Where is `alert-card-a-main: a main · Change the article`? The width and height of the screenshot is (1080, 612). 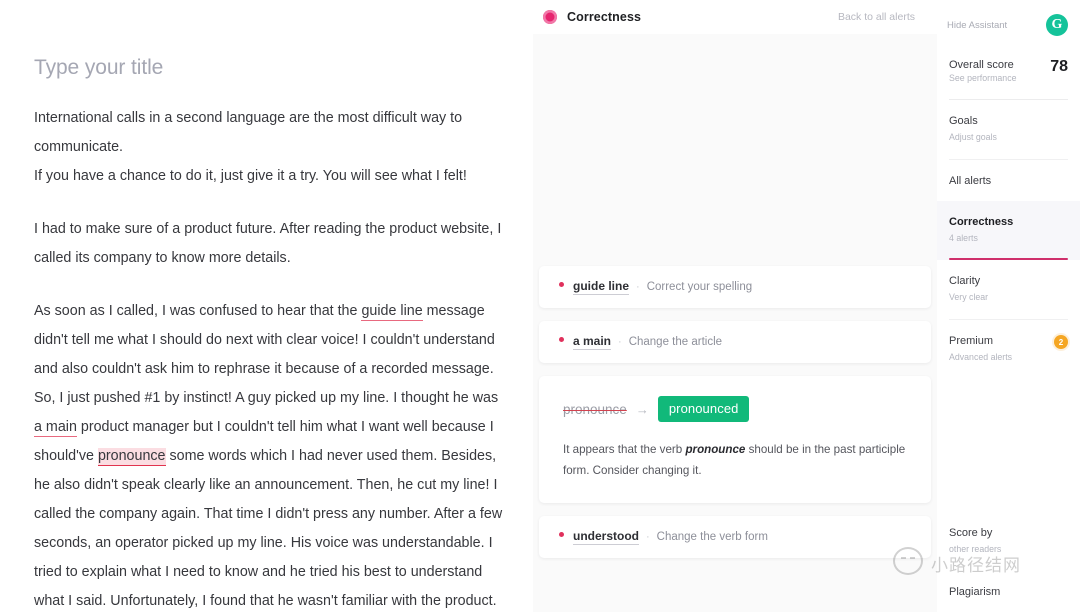 alert-card-a-main: a main · Change the article is located at coordinates (735, 342).